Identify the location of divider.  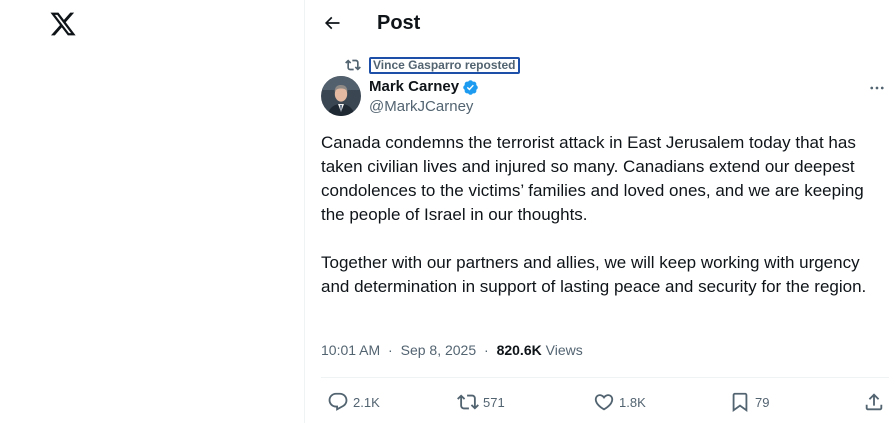
(605, 377).